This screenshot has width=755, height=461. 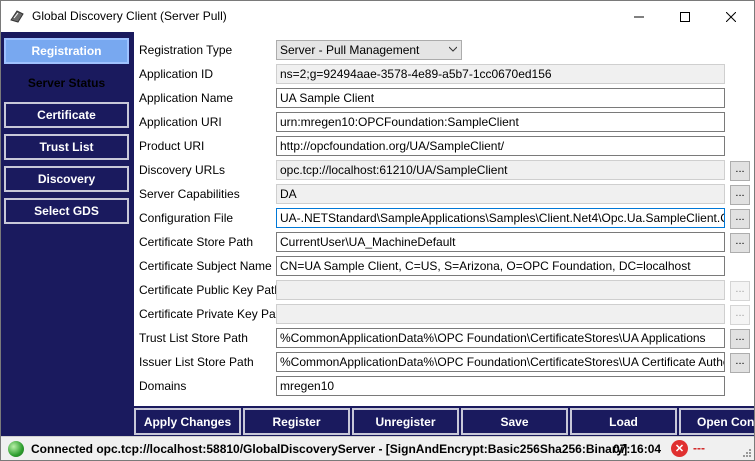 What do you see at coordinates (637, 449) in the screenshot?
I see `status-time: 07:16:04` at bounding box center [637, 449].